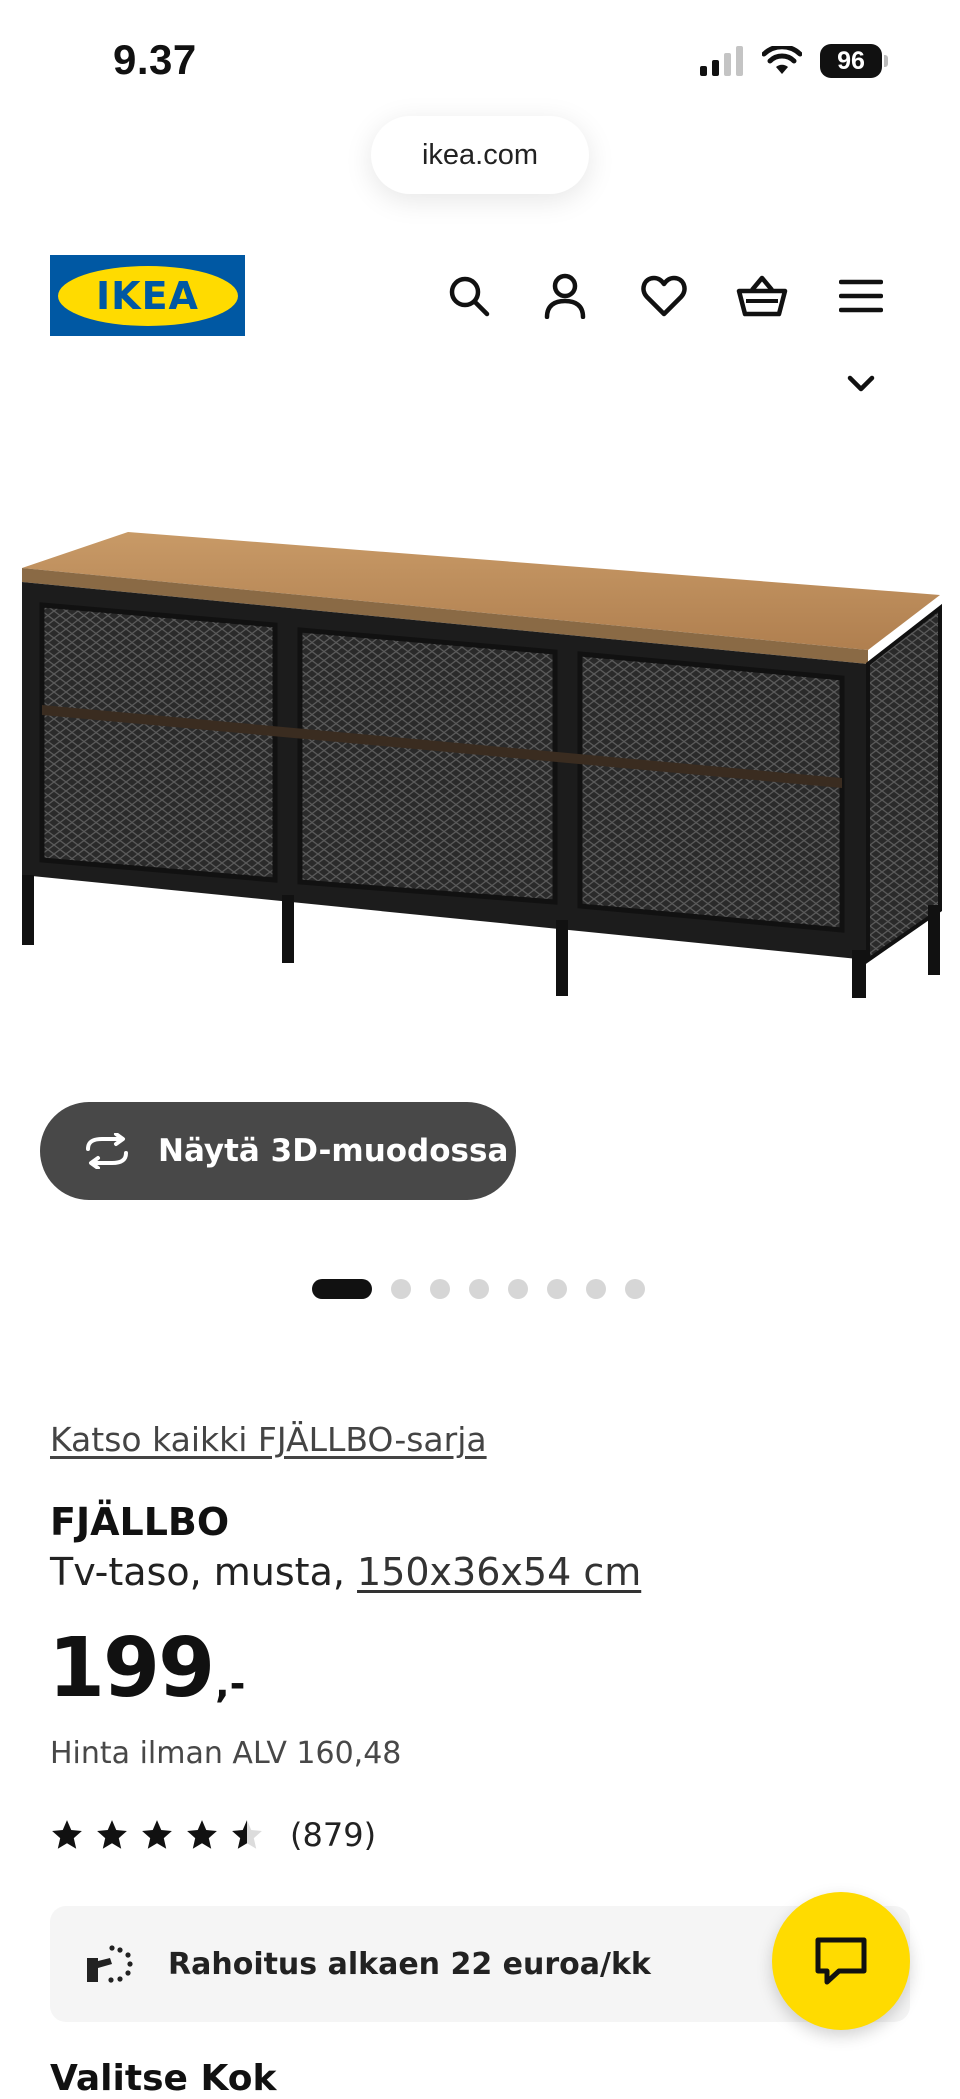  I want to click on financing-icon, so click(110, 1964).